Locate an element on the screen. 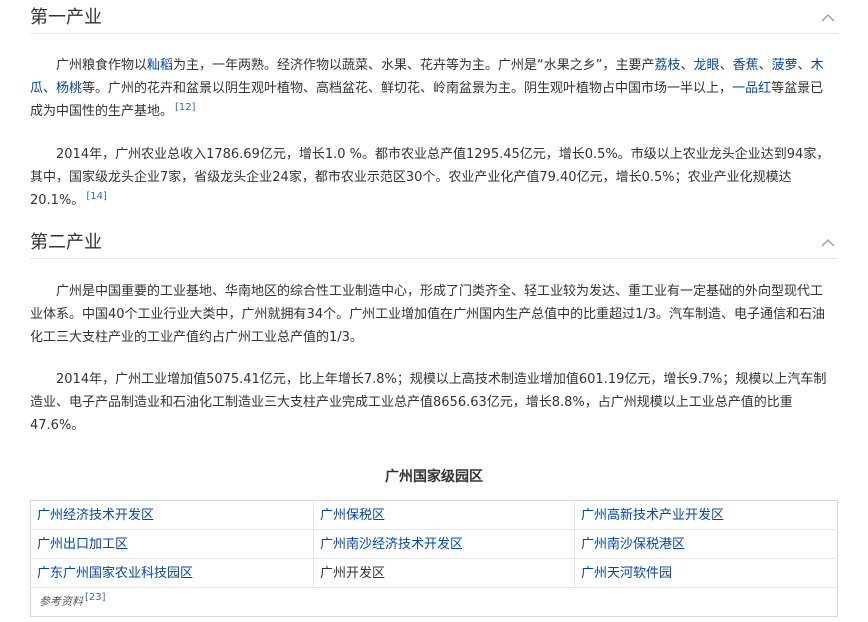 Image resolution: width=868 pixels, height=622 pixels. table-cell-link: 广州南沙经济技术开发区 is located at coordinates (444, 544).